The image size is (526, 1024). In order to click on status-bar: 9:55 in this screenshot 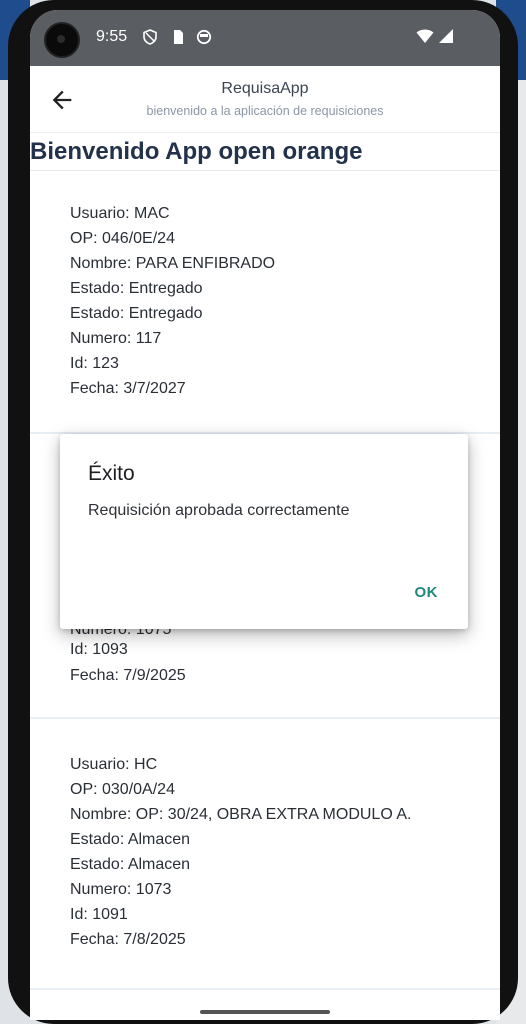, I will do `click(265, 38)`.